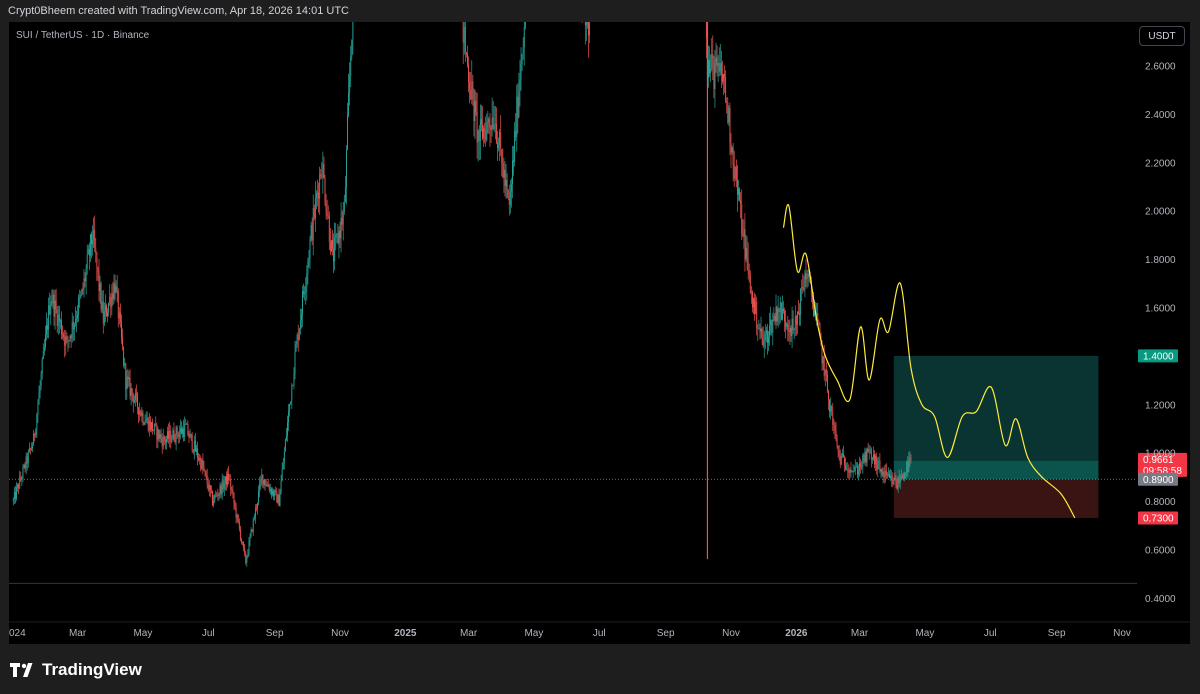 The width and height of the screenshot is (1200, 694). Describe the element at coordinates (1162, 36) in the screenshot. I see `currency-button: USDT` at that location.